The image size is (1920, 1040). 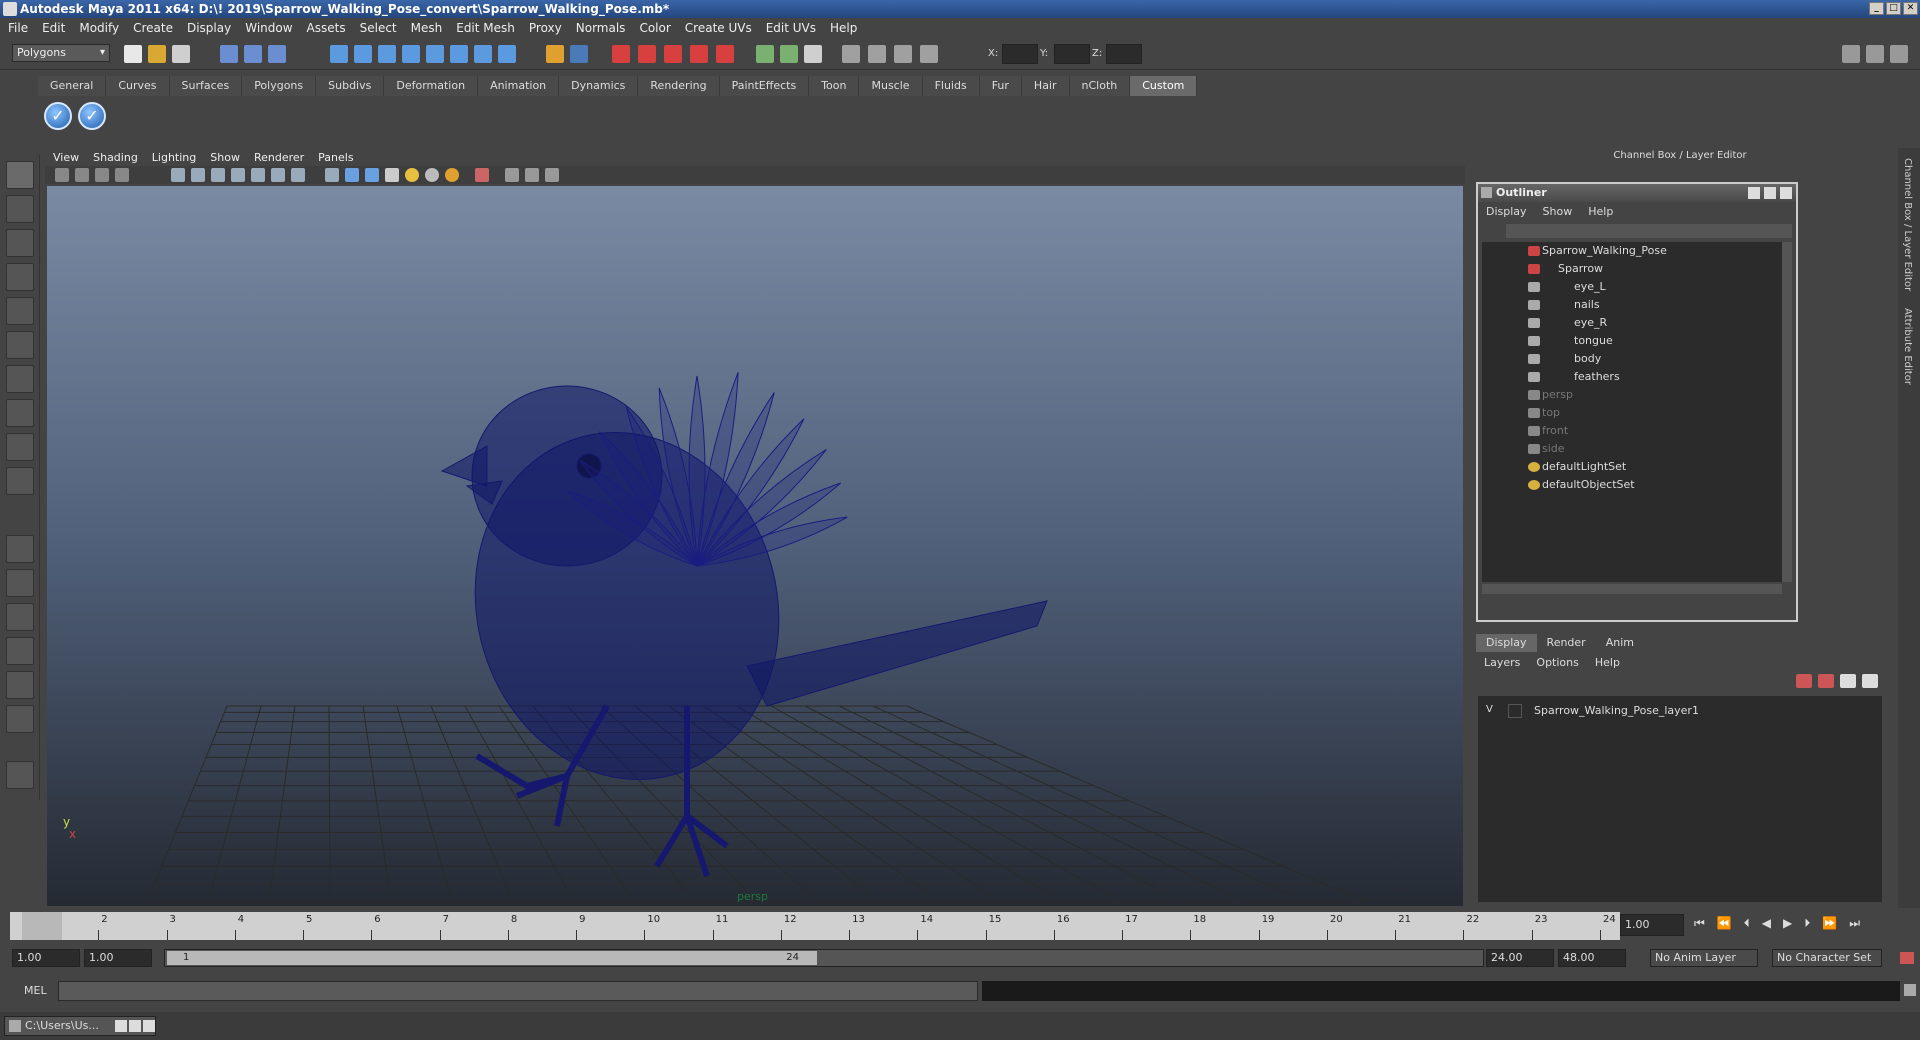 What do you see at coordinates (512, 175) in the screenshot?
I see `xray-icon` at bounding box center [512, 175].